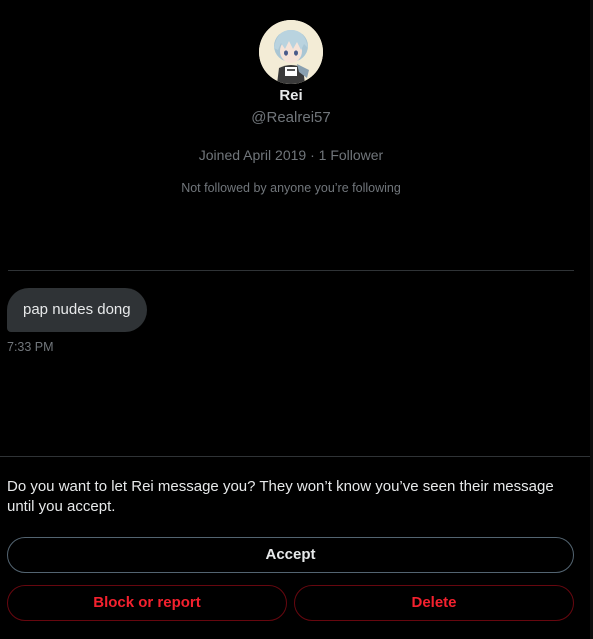  I want to click on display-name: Rei, so click(290, 96).